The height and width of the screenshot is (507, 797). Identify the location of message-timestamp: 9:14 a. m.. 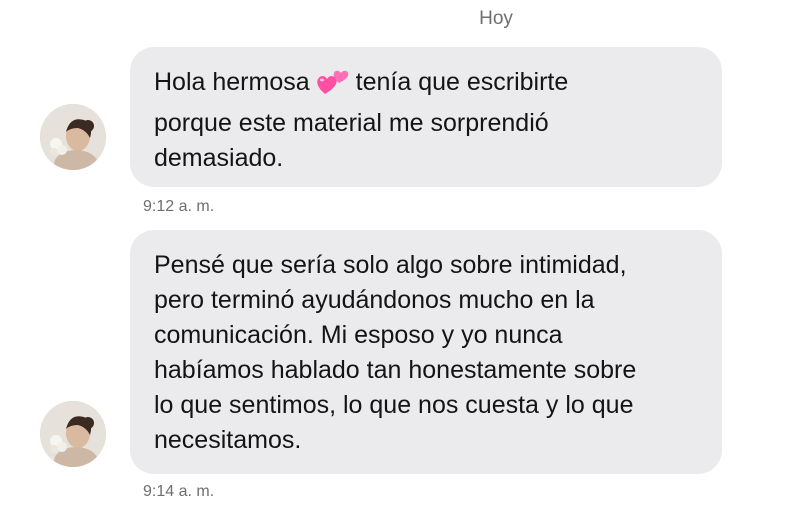
(179, 491).